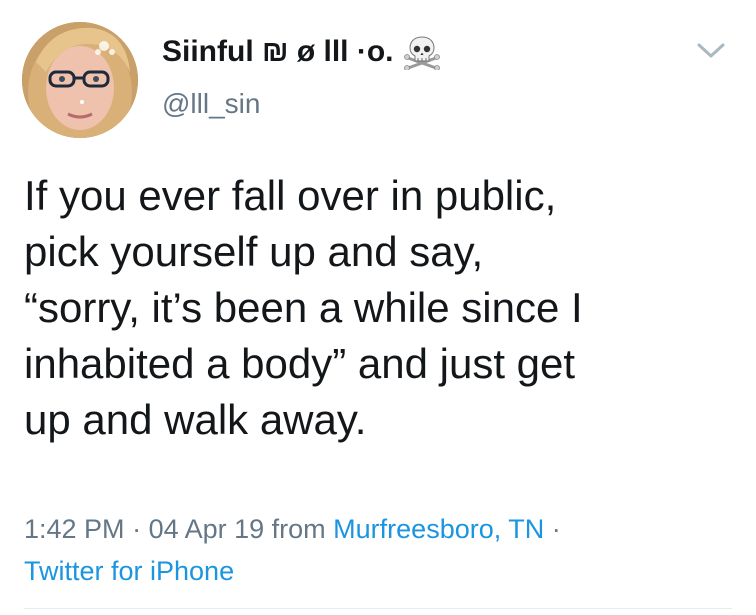 The image size is (756, 615). What do you see at coordinates (290, 195) in the screenshot?
I see `tweet-line: If you ever fall over in public,` at bounding box center [290, 195].